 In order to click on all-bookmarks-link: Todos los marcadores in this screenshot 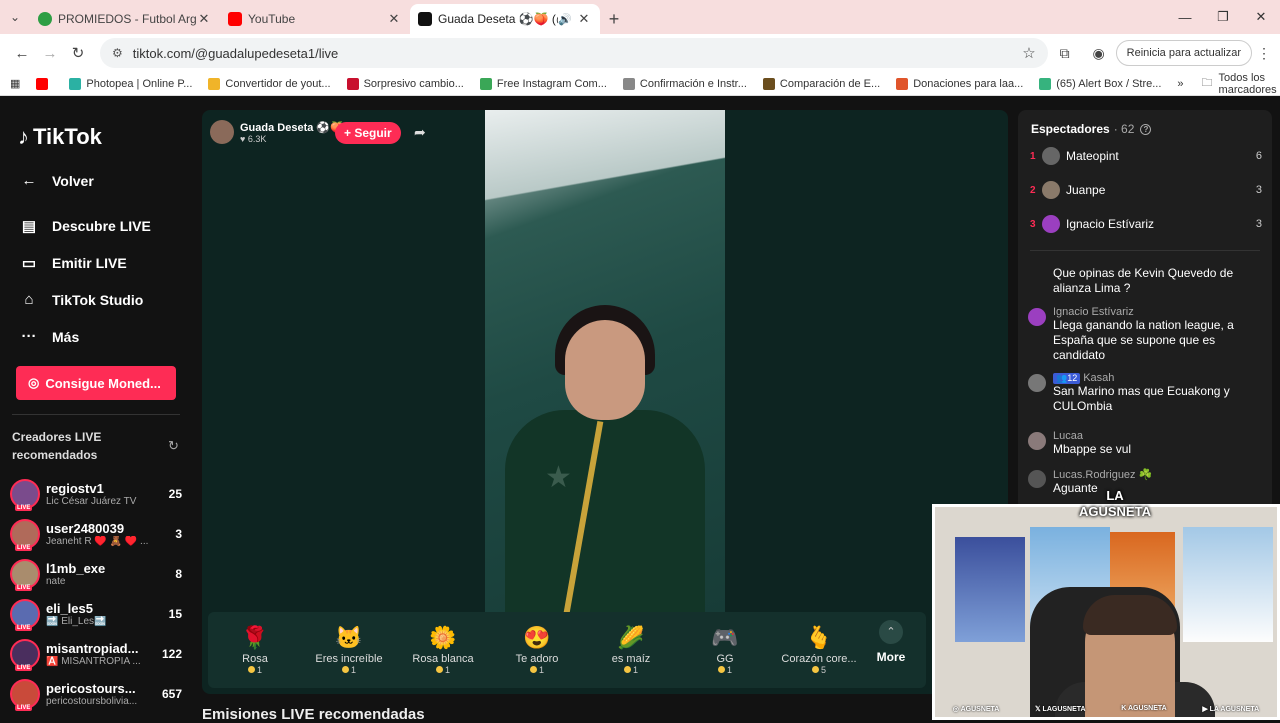, I will do `click(1248, 84)`.